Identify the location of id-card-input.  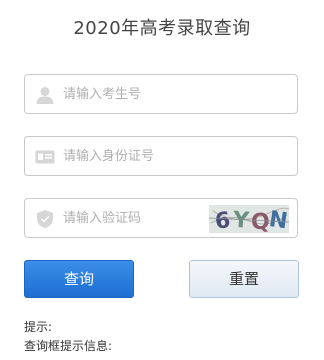
(143, 156).